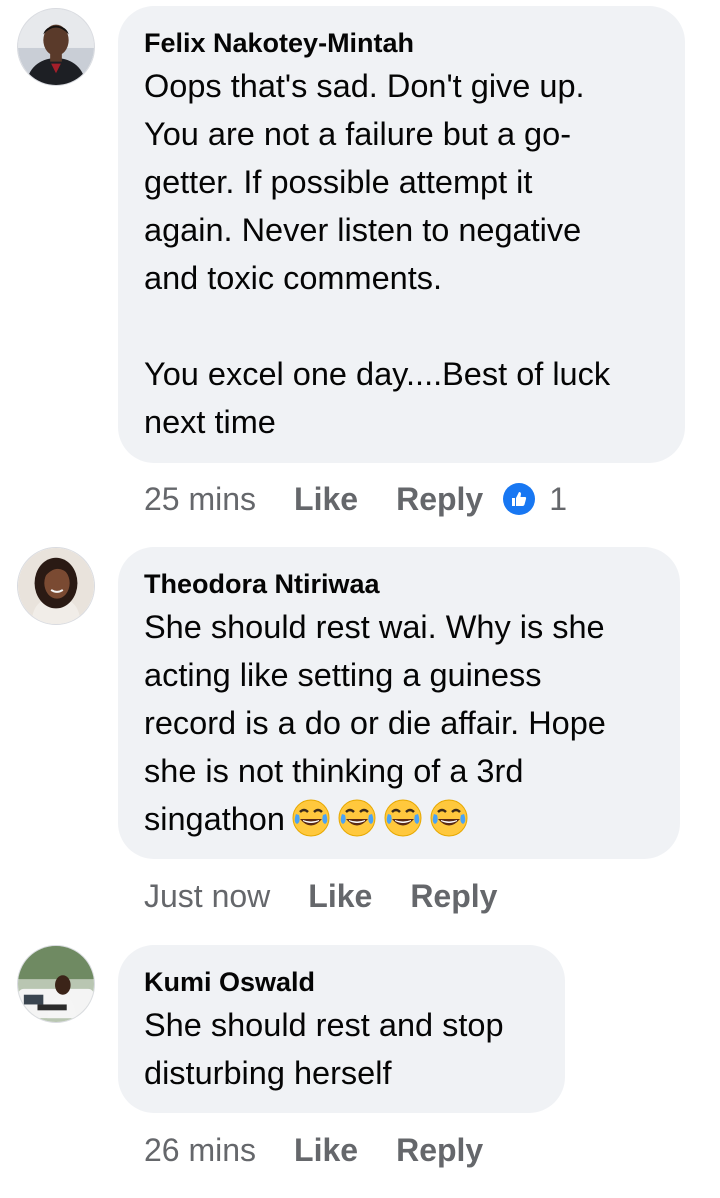  Describe the element at coordinates (341, 982) in the screenshot. I see `comment-author: Kumi Oswald` at that location.